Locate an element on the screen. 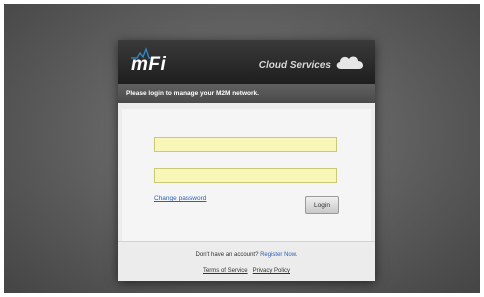 The height and width of the screenshot is (297, 484). password-field is located at coordinates (245, 175).